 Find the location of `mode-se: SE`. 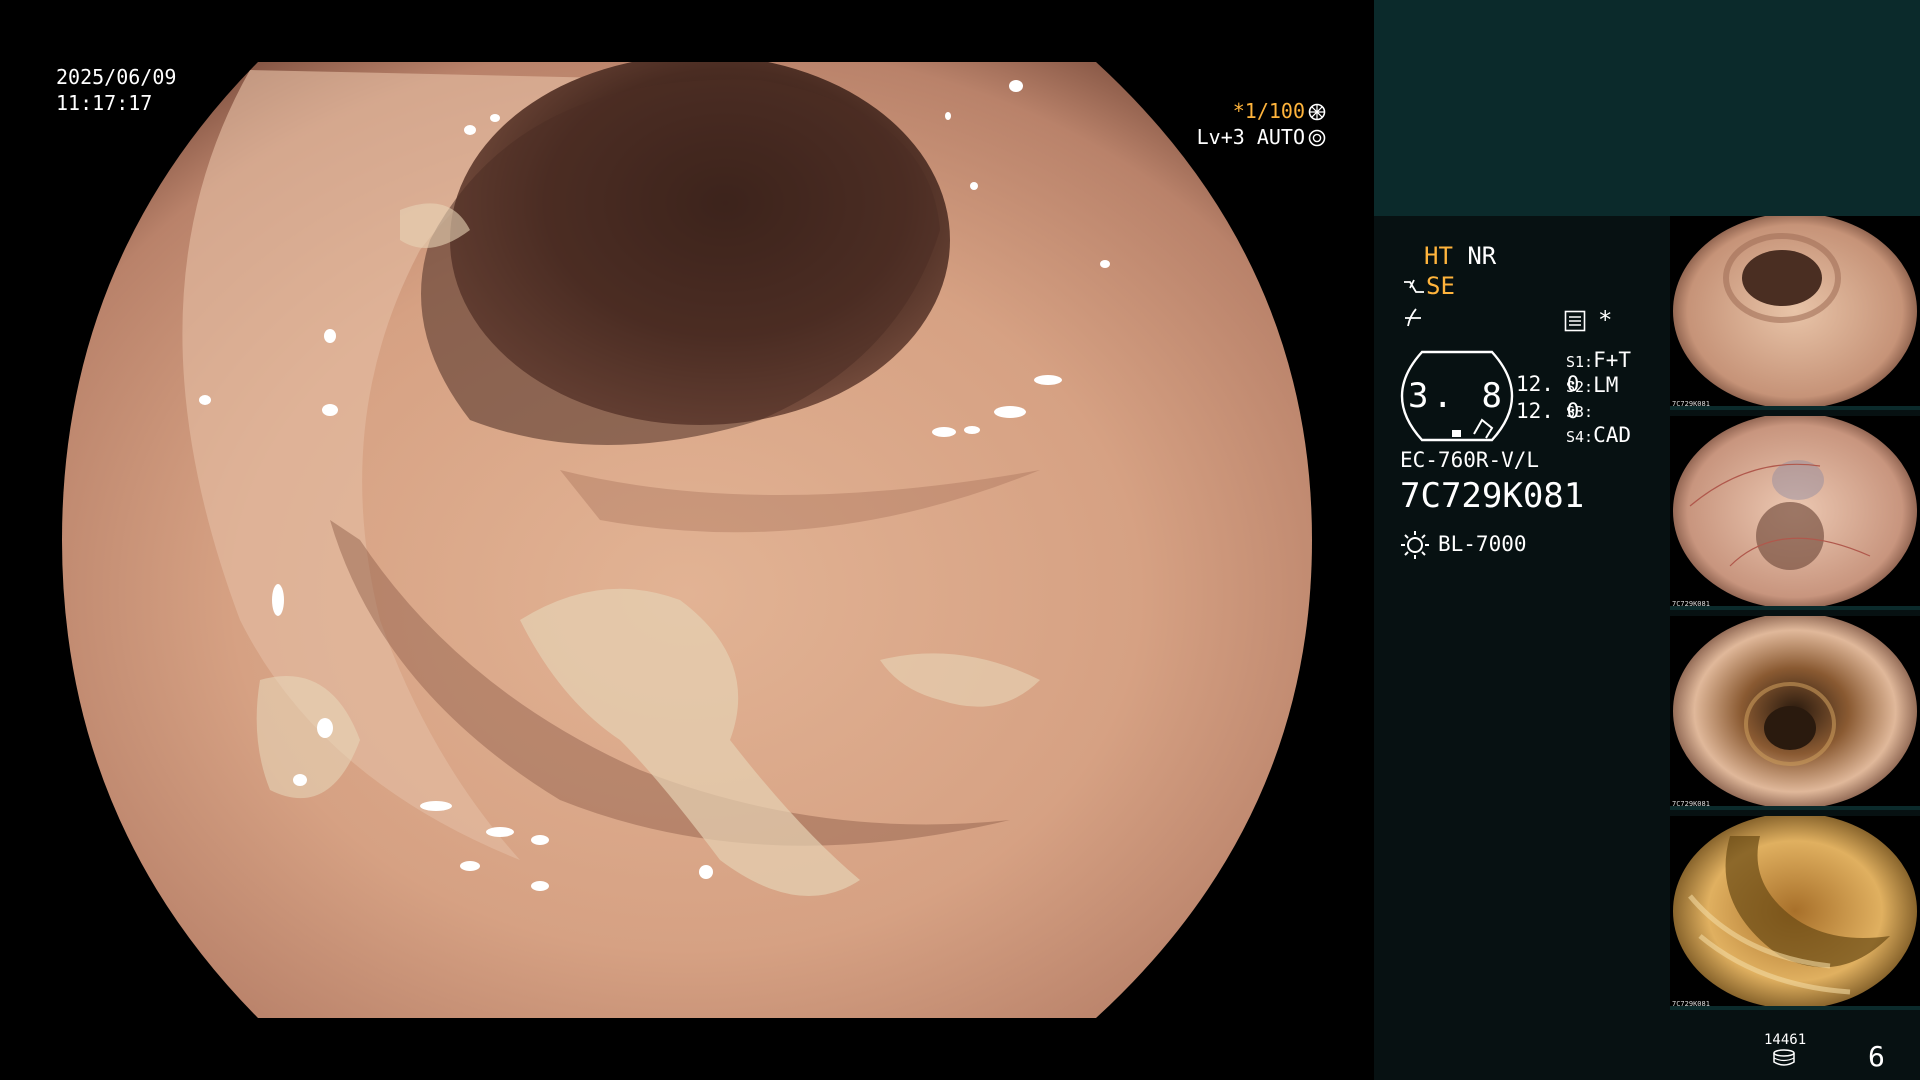

mode-se: SE is located at coordinates (1440, 286).